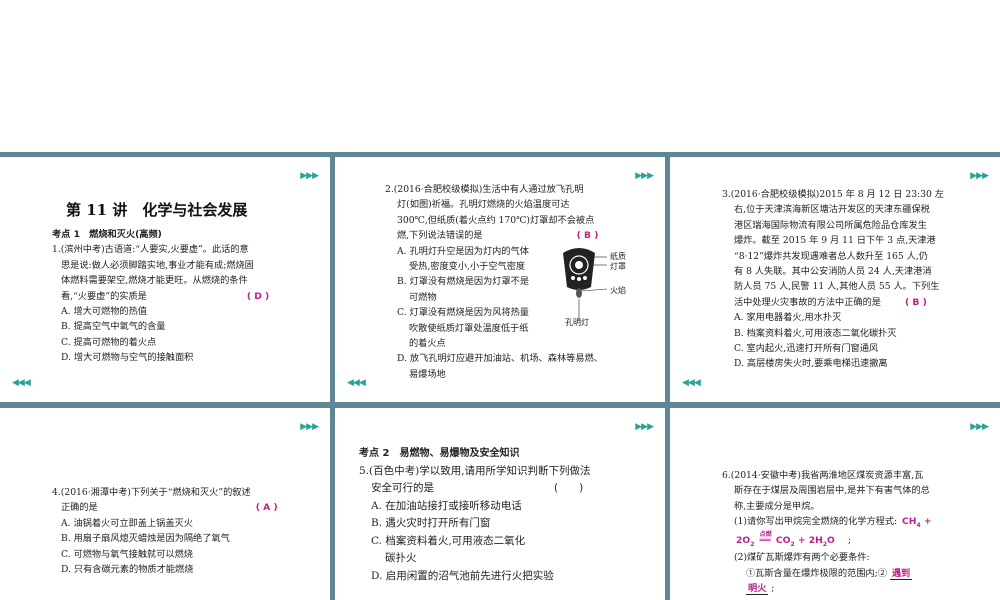  Describe the element at coordinates (901, 573) in the screenshot. I see `answer-fill-a: 遇到` at that location.